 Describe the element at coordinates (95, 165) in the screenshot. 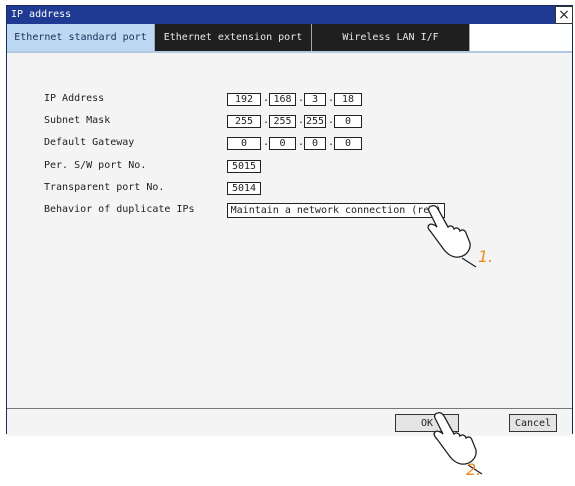

I see `sw-port-label: Per. S/W port No.` at that location.